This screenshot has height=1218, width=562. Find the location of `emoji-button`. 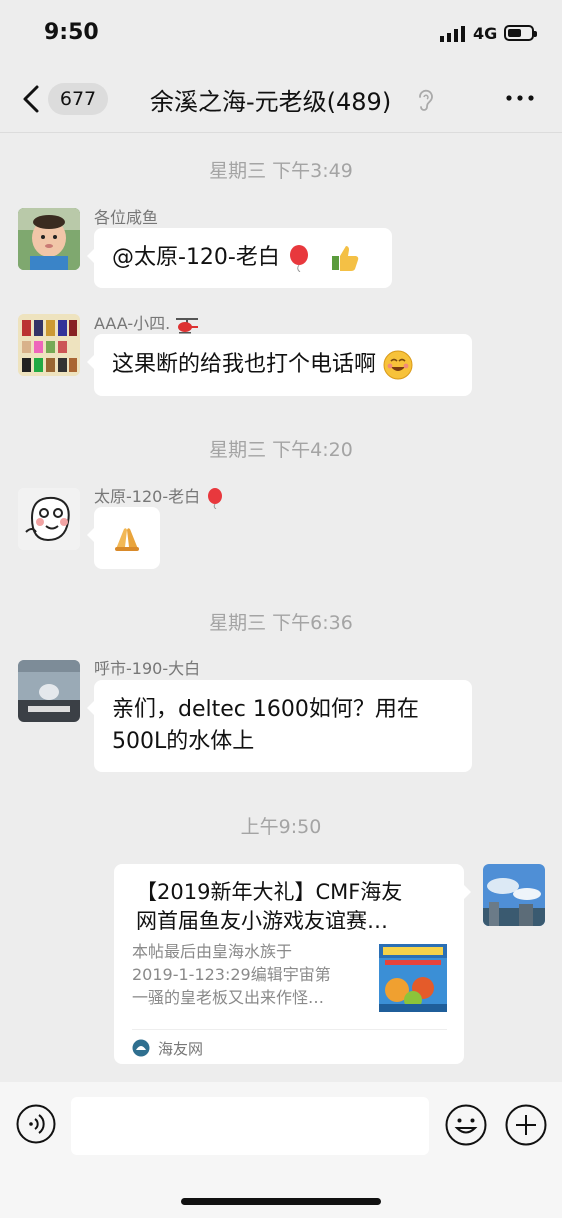

emoji-button is located at coordinates (466, 1125).